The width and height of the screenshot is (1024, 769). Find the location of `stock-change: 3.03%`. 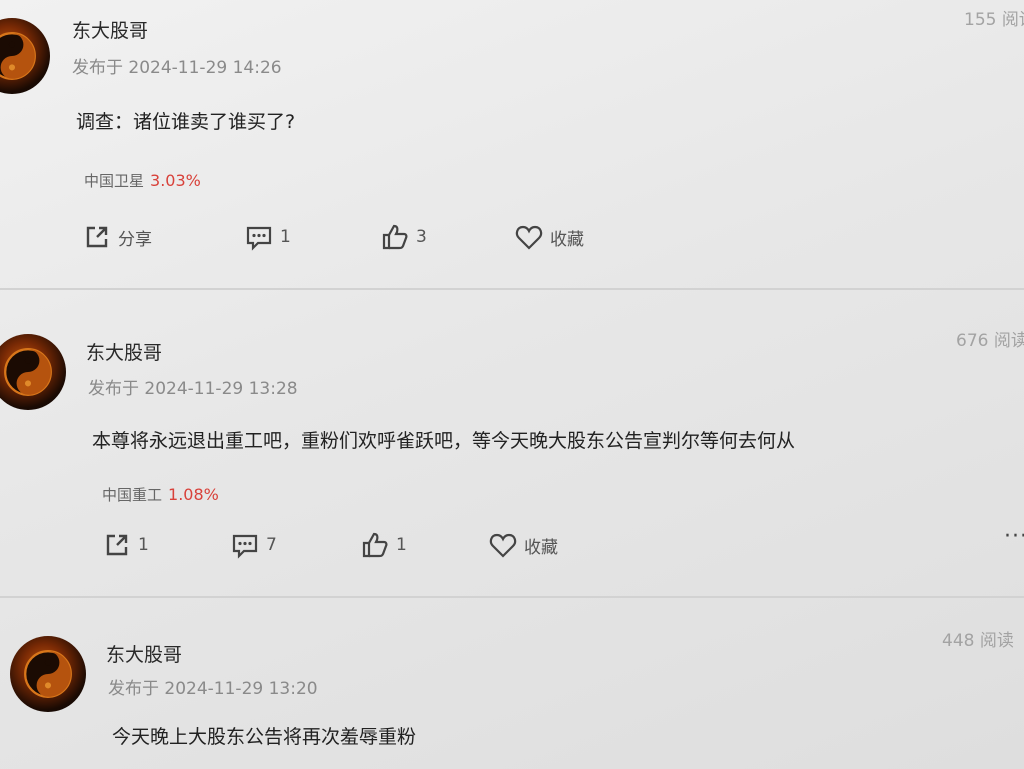

stock-change: 3.03% is located at coordinates (175, 180).